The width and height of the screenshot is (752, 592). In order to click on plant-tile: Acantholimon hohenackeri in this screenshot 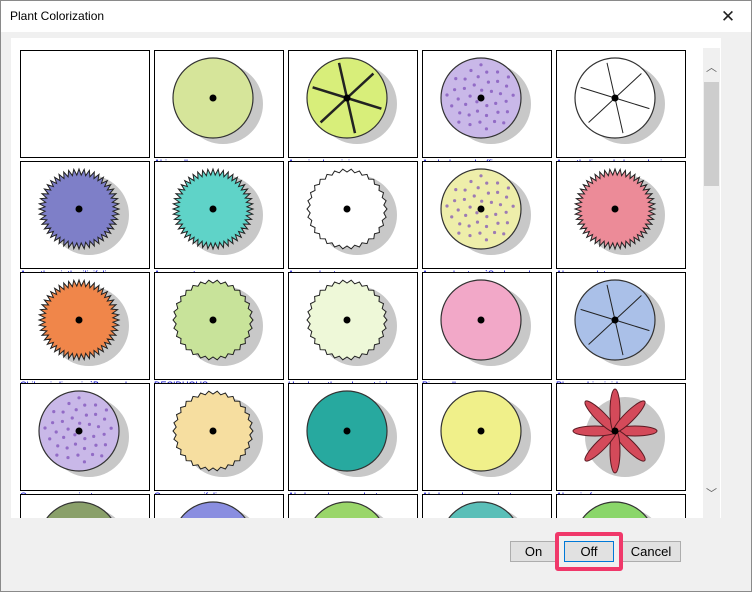, I will do `click(623, 111)`.